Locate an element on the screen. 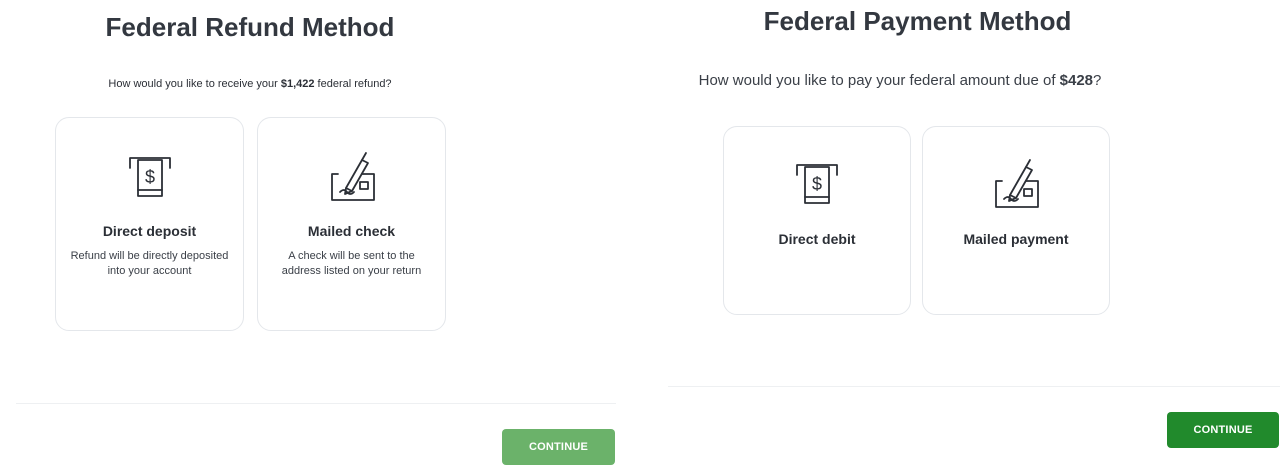  mailed-payment-option: Mailed payment is located at coordinates (1016, 220).